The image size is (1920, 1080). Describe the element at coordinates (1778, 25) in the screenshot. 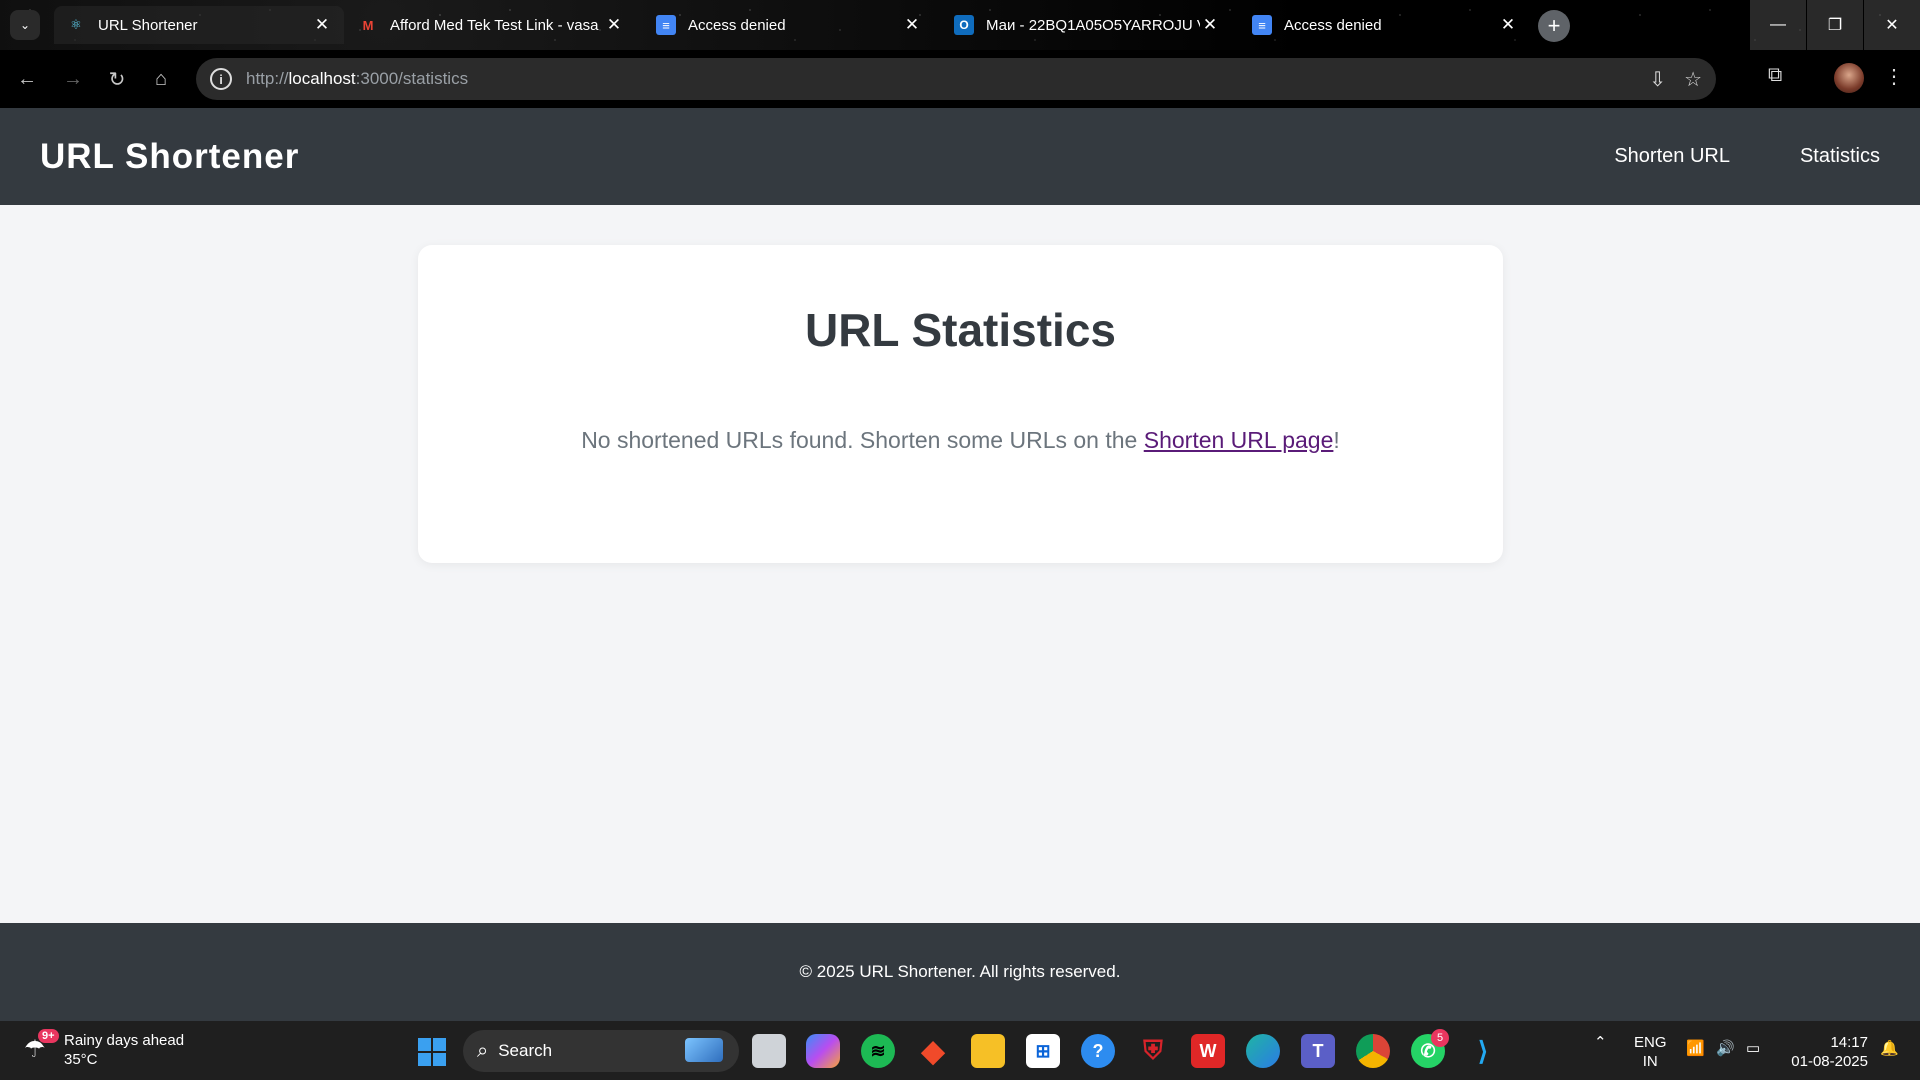

I see `minimize-button: —` at that location.